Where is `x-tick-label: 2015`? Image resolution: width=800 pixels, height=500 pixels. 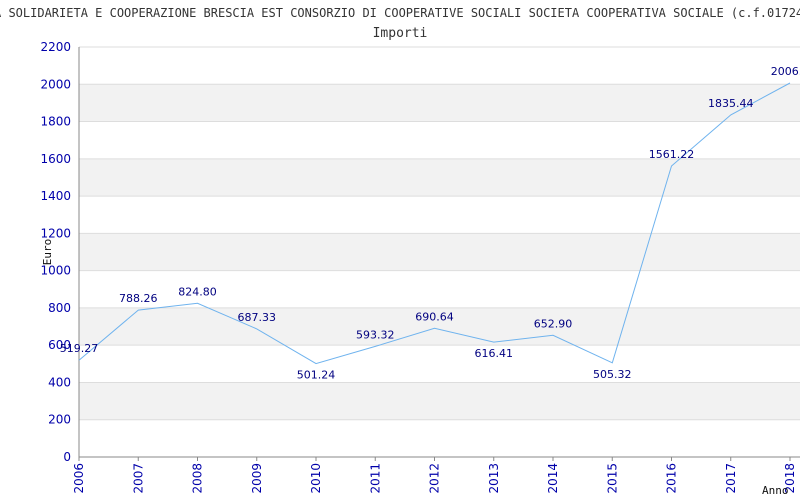 x-tick-label: 2015 is located at coordinates (612, 478).